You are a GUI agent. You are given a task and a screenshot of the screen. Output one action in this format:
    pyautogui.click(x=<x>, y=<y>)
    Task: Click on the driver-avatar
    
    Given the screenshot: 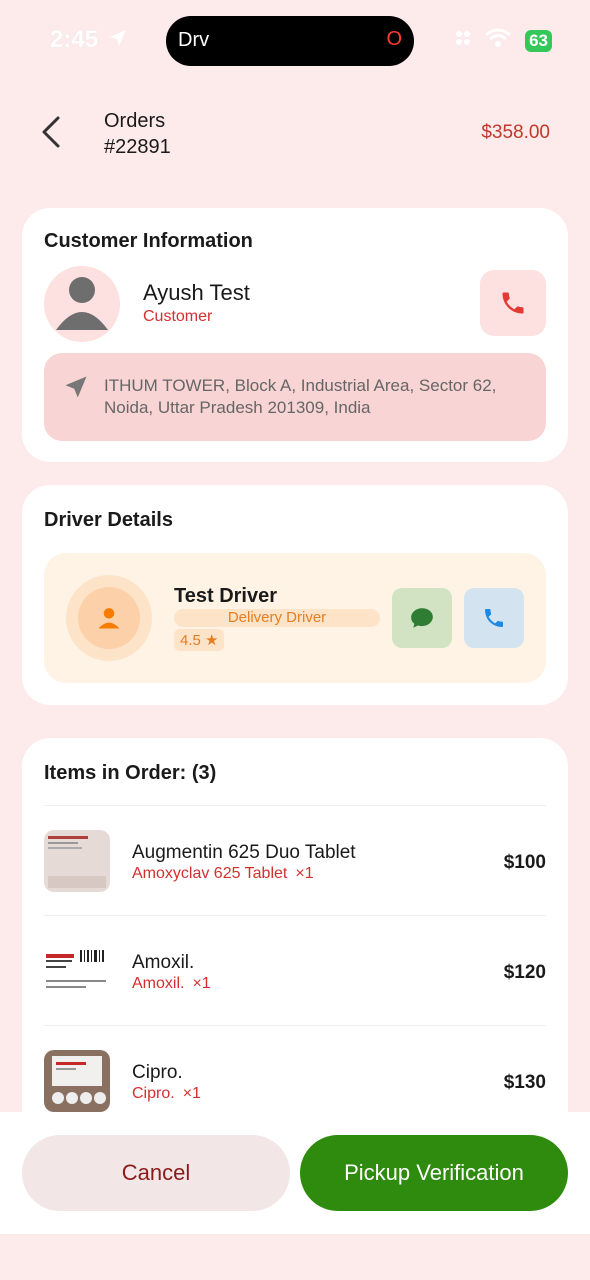 What is the action you would take?
    pyautogui.click(x=109, y=618)
    